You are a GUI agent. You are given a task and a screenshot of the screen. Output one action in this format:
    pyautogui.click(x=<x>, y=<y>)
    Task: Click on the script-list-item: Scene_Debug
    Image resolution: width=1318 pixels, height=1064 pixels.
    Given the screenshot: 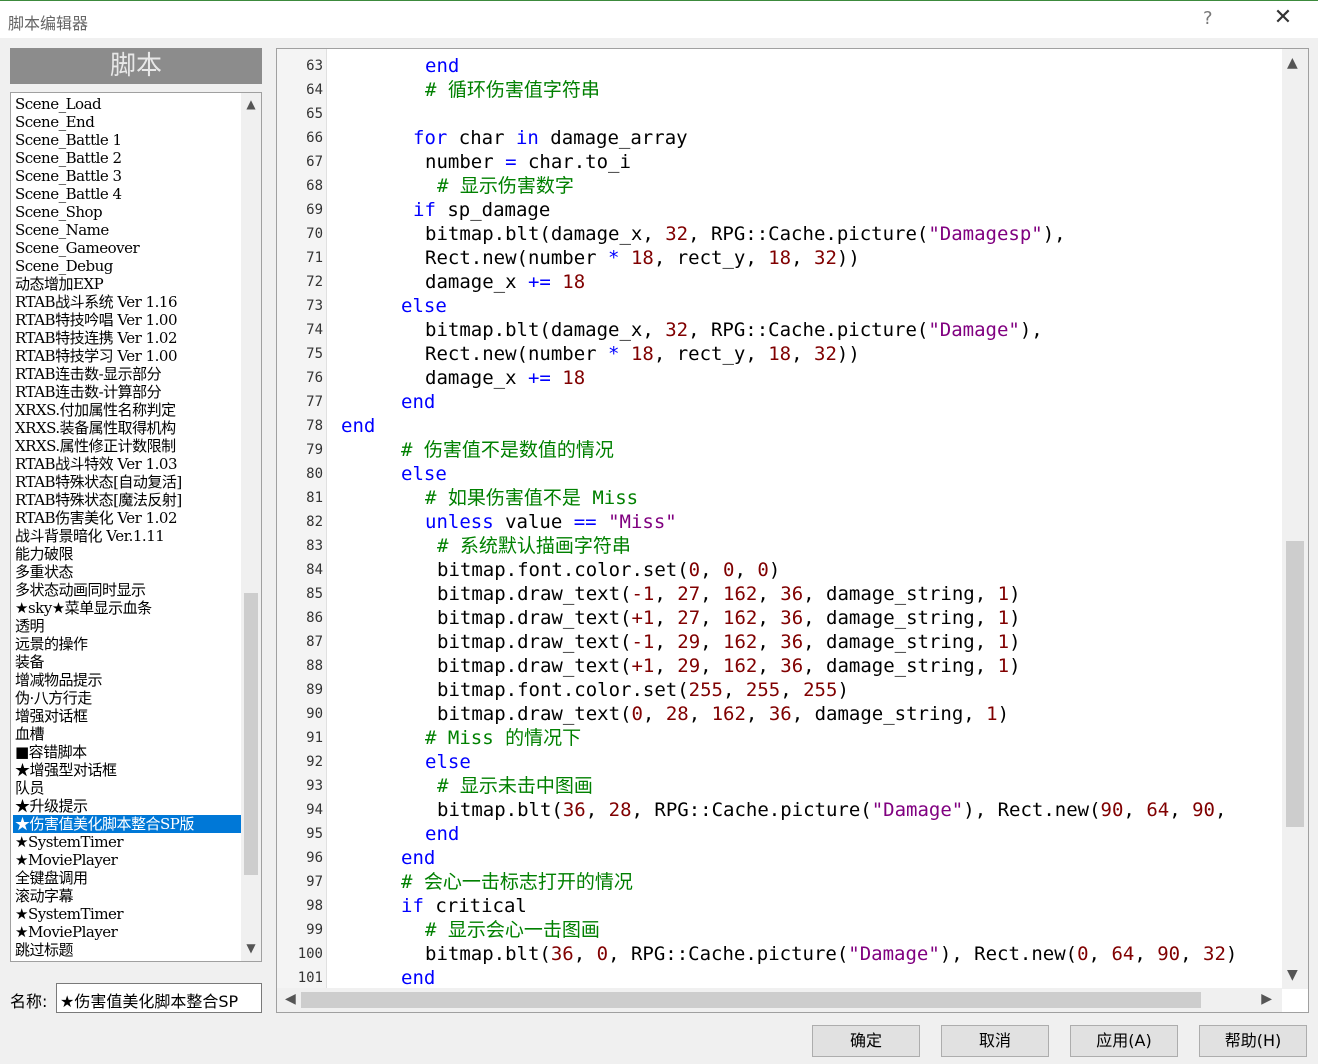 What is the action you would take?
    pyautogui.click(x=127, y=266)
    